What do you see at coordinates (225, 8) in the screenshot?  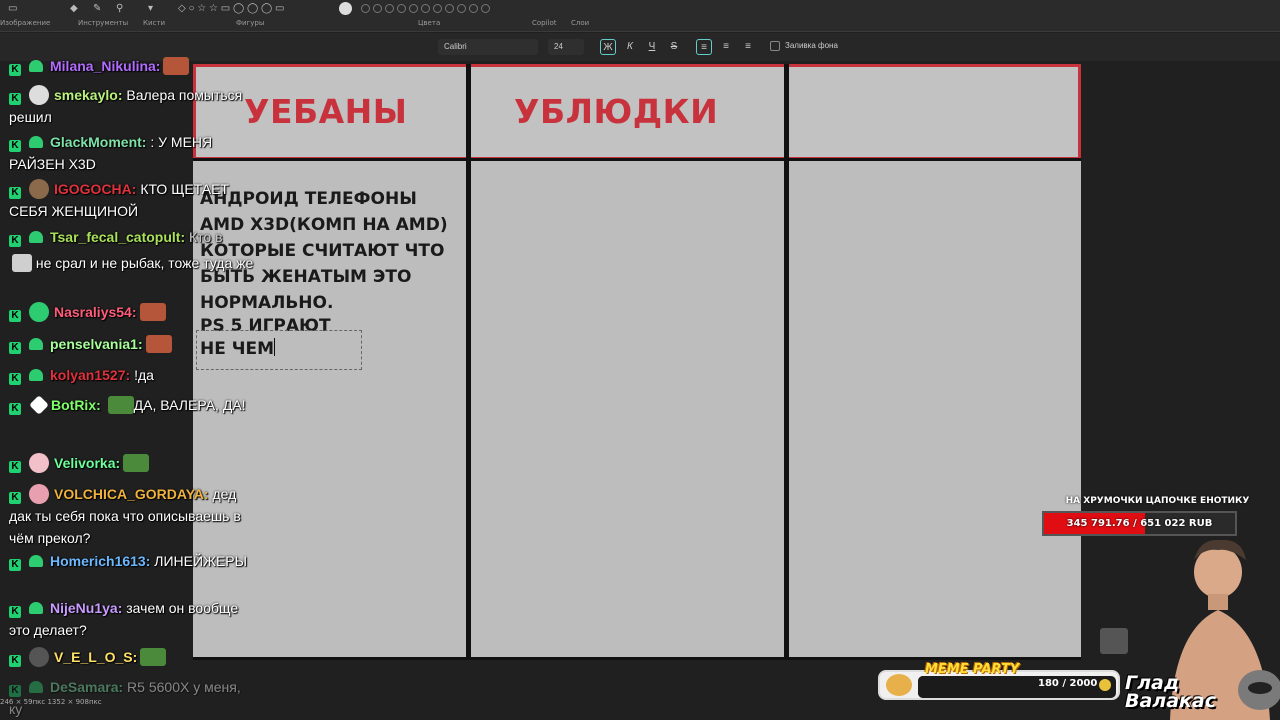 I see `shapes-icon: ◇ ○ ☆ ☆ ▭ ◯ ◯ ◯` at bounding box center [225, 8].